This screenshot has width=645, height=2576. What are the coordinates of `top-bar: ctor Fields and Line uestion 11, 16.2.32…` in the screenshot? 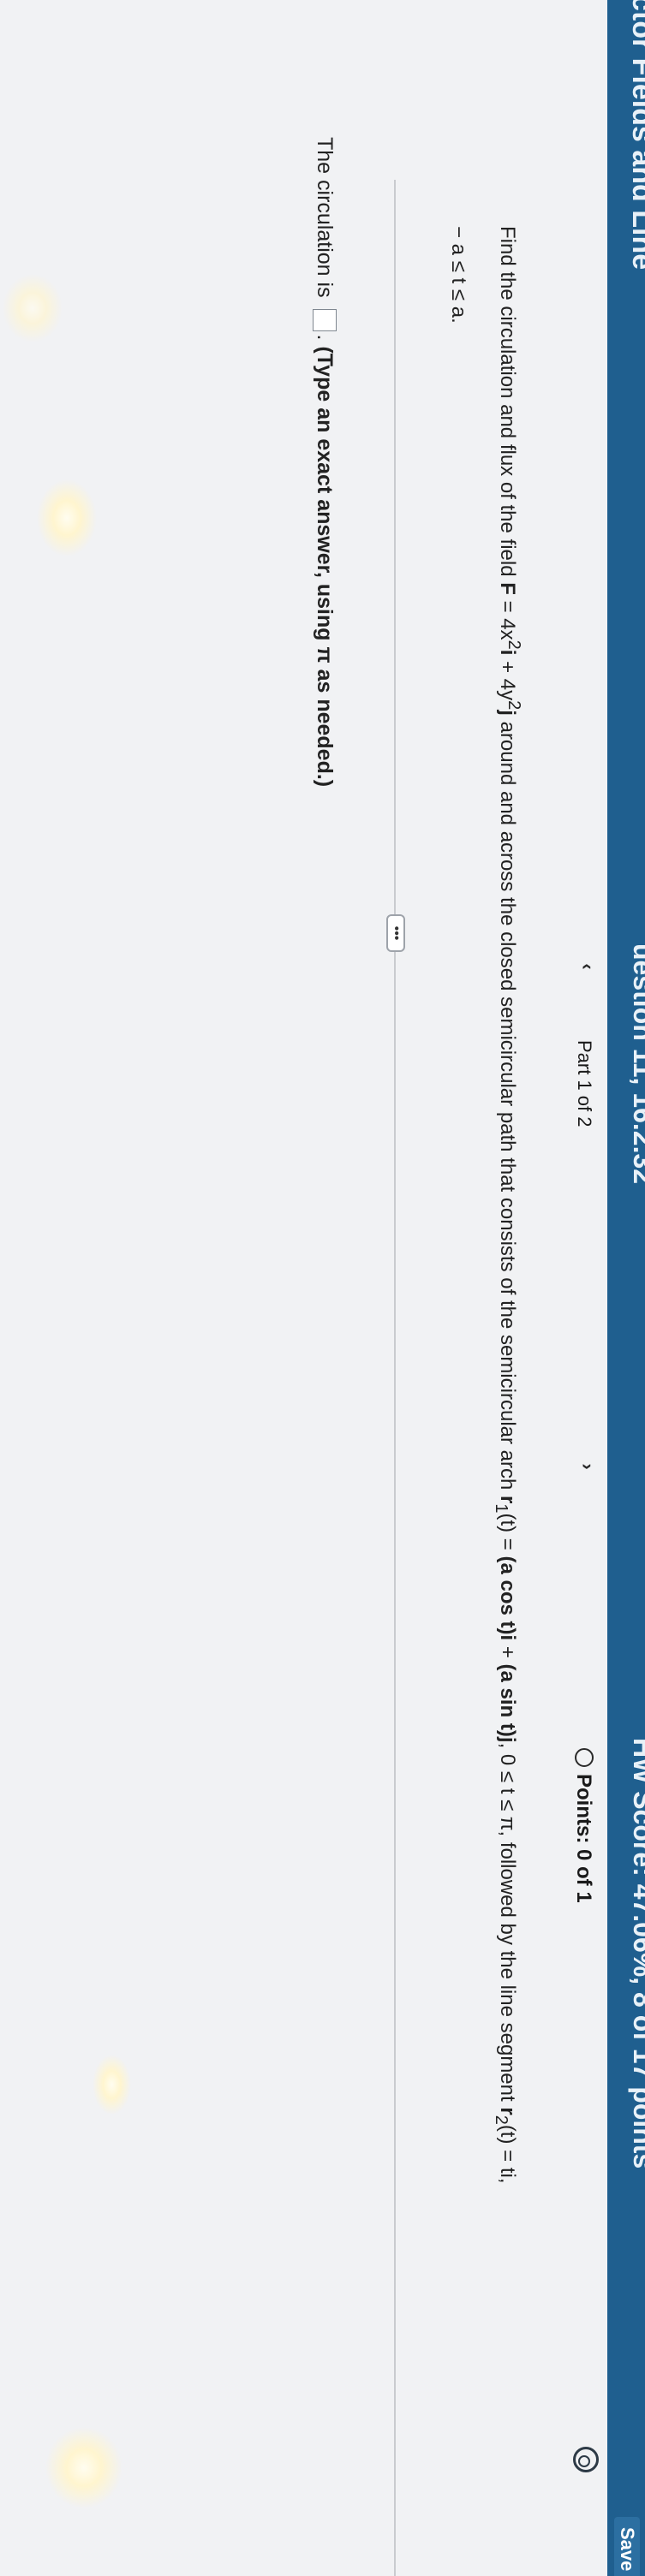 It's located at (626, 1288).